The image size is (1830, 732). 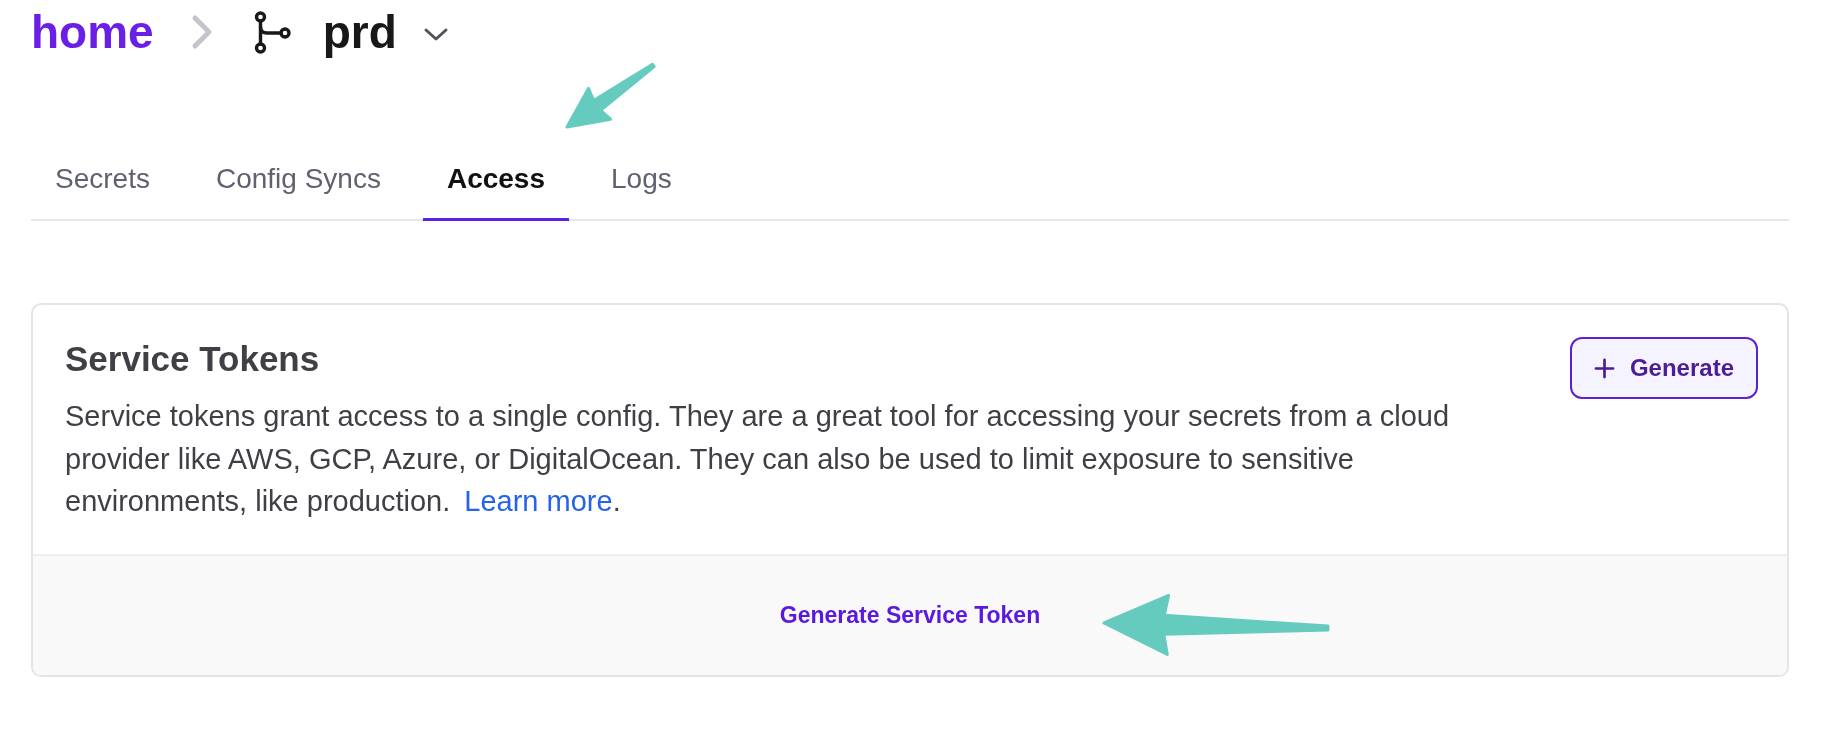 What do you see at coordinates (102, 180) in the screenshot?
I see `tab: Secrets` at bounding box center [102, 180].